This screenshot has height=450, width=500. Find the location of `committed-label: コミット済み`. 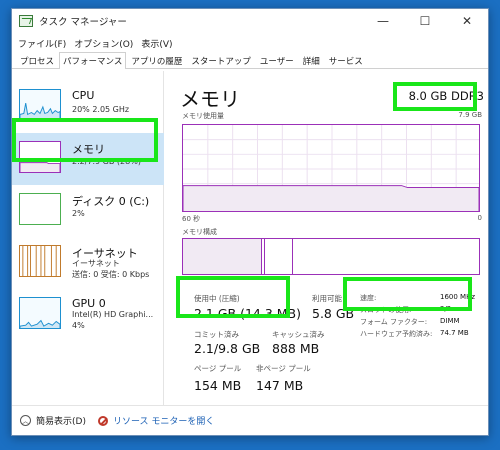

committed-label: コミット済み is located at coordinates (216, 334).